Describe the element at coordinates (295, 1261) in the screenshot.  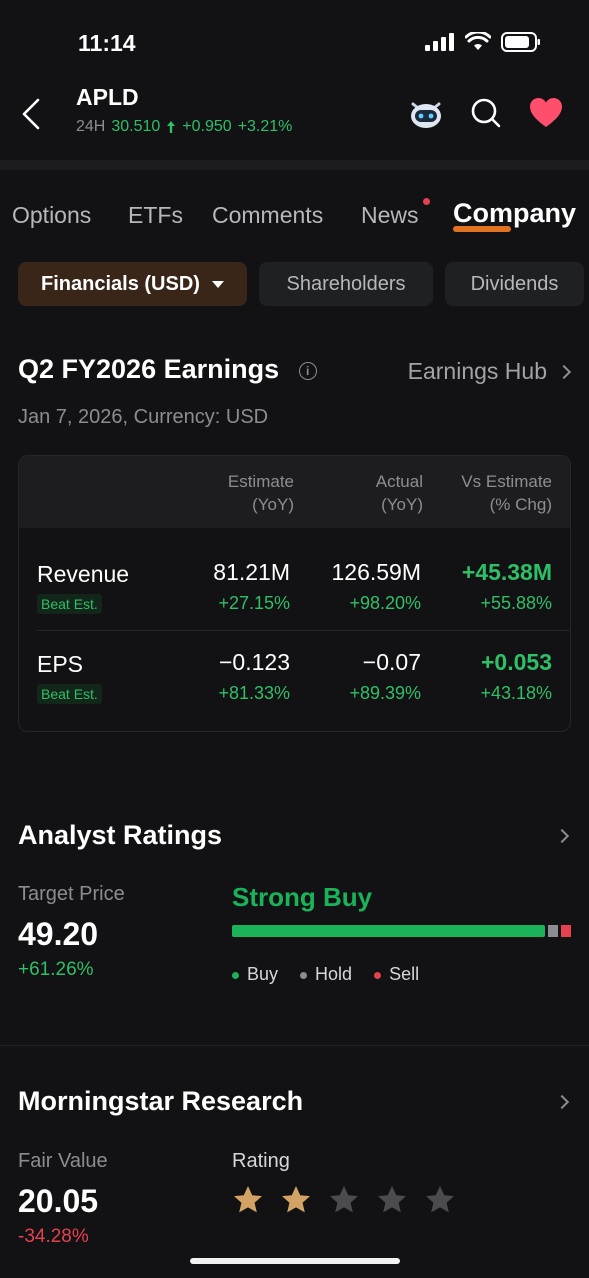
I see `home-indicator` at that location.